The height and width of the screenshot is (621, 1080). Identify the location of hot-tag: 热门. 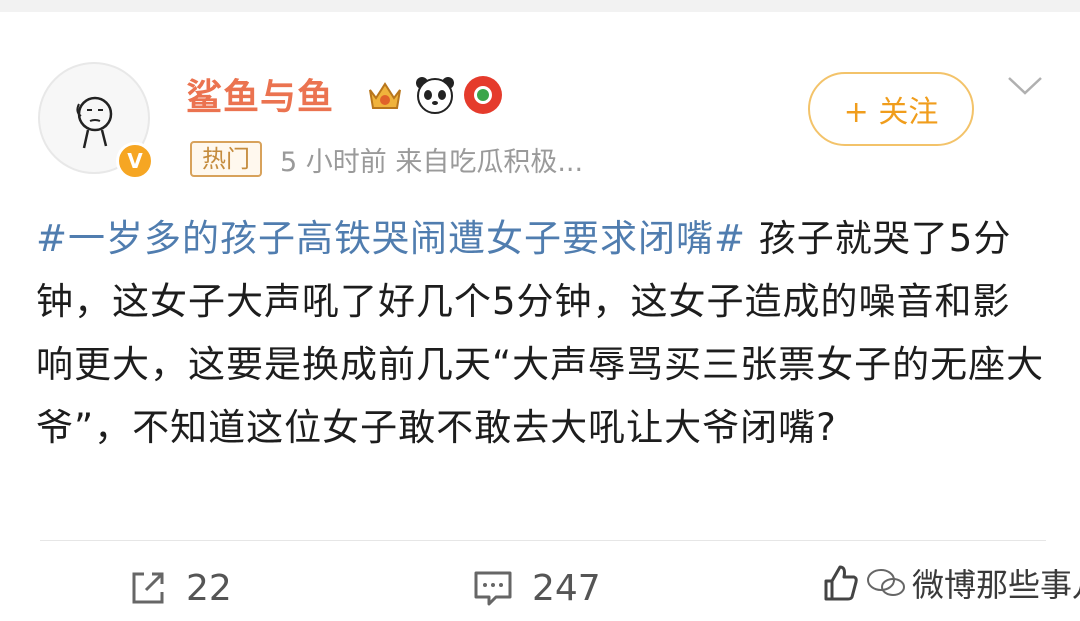
(226, 159).